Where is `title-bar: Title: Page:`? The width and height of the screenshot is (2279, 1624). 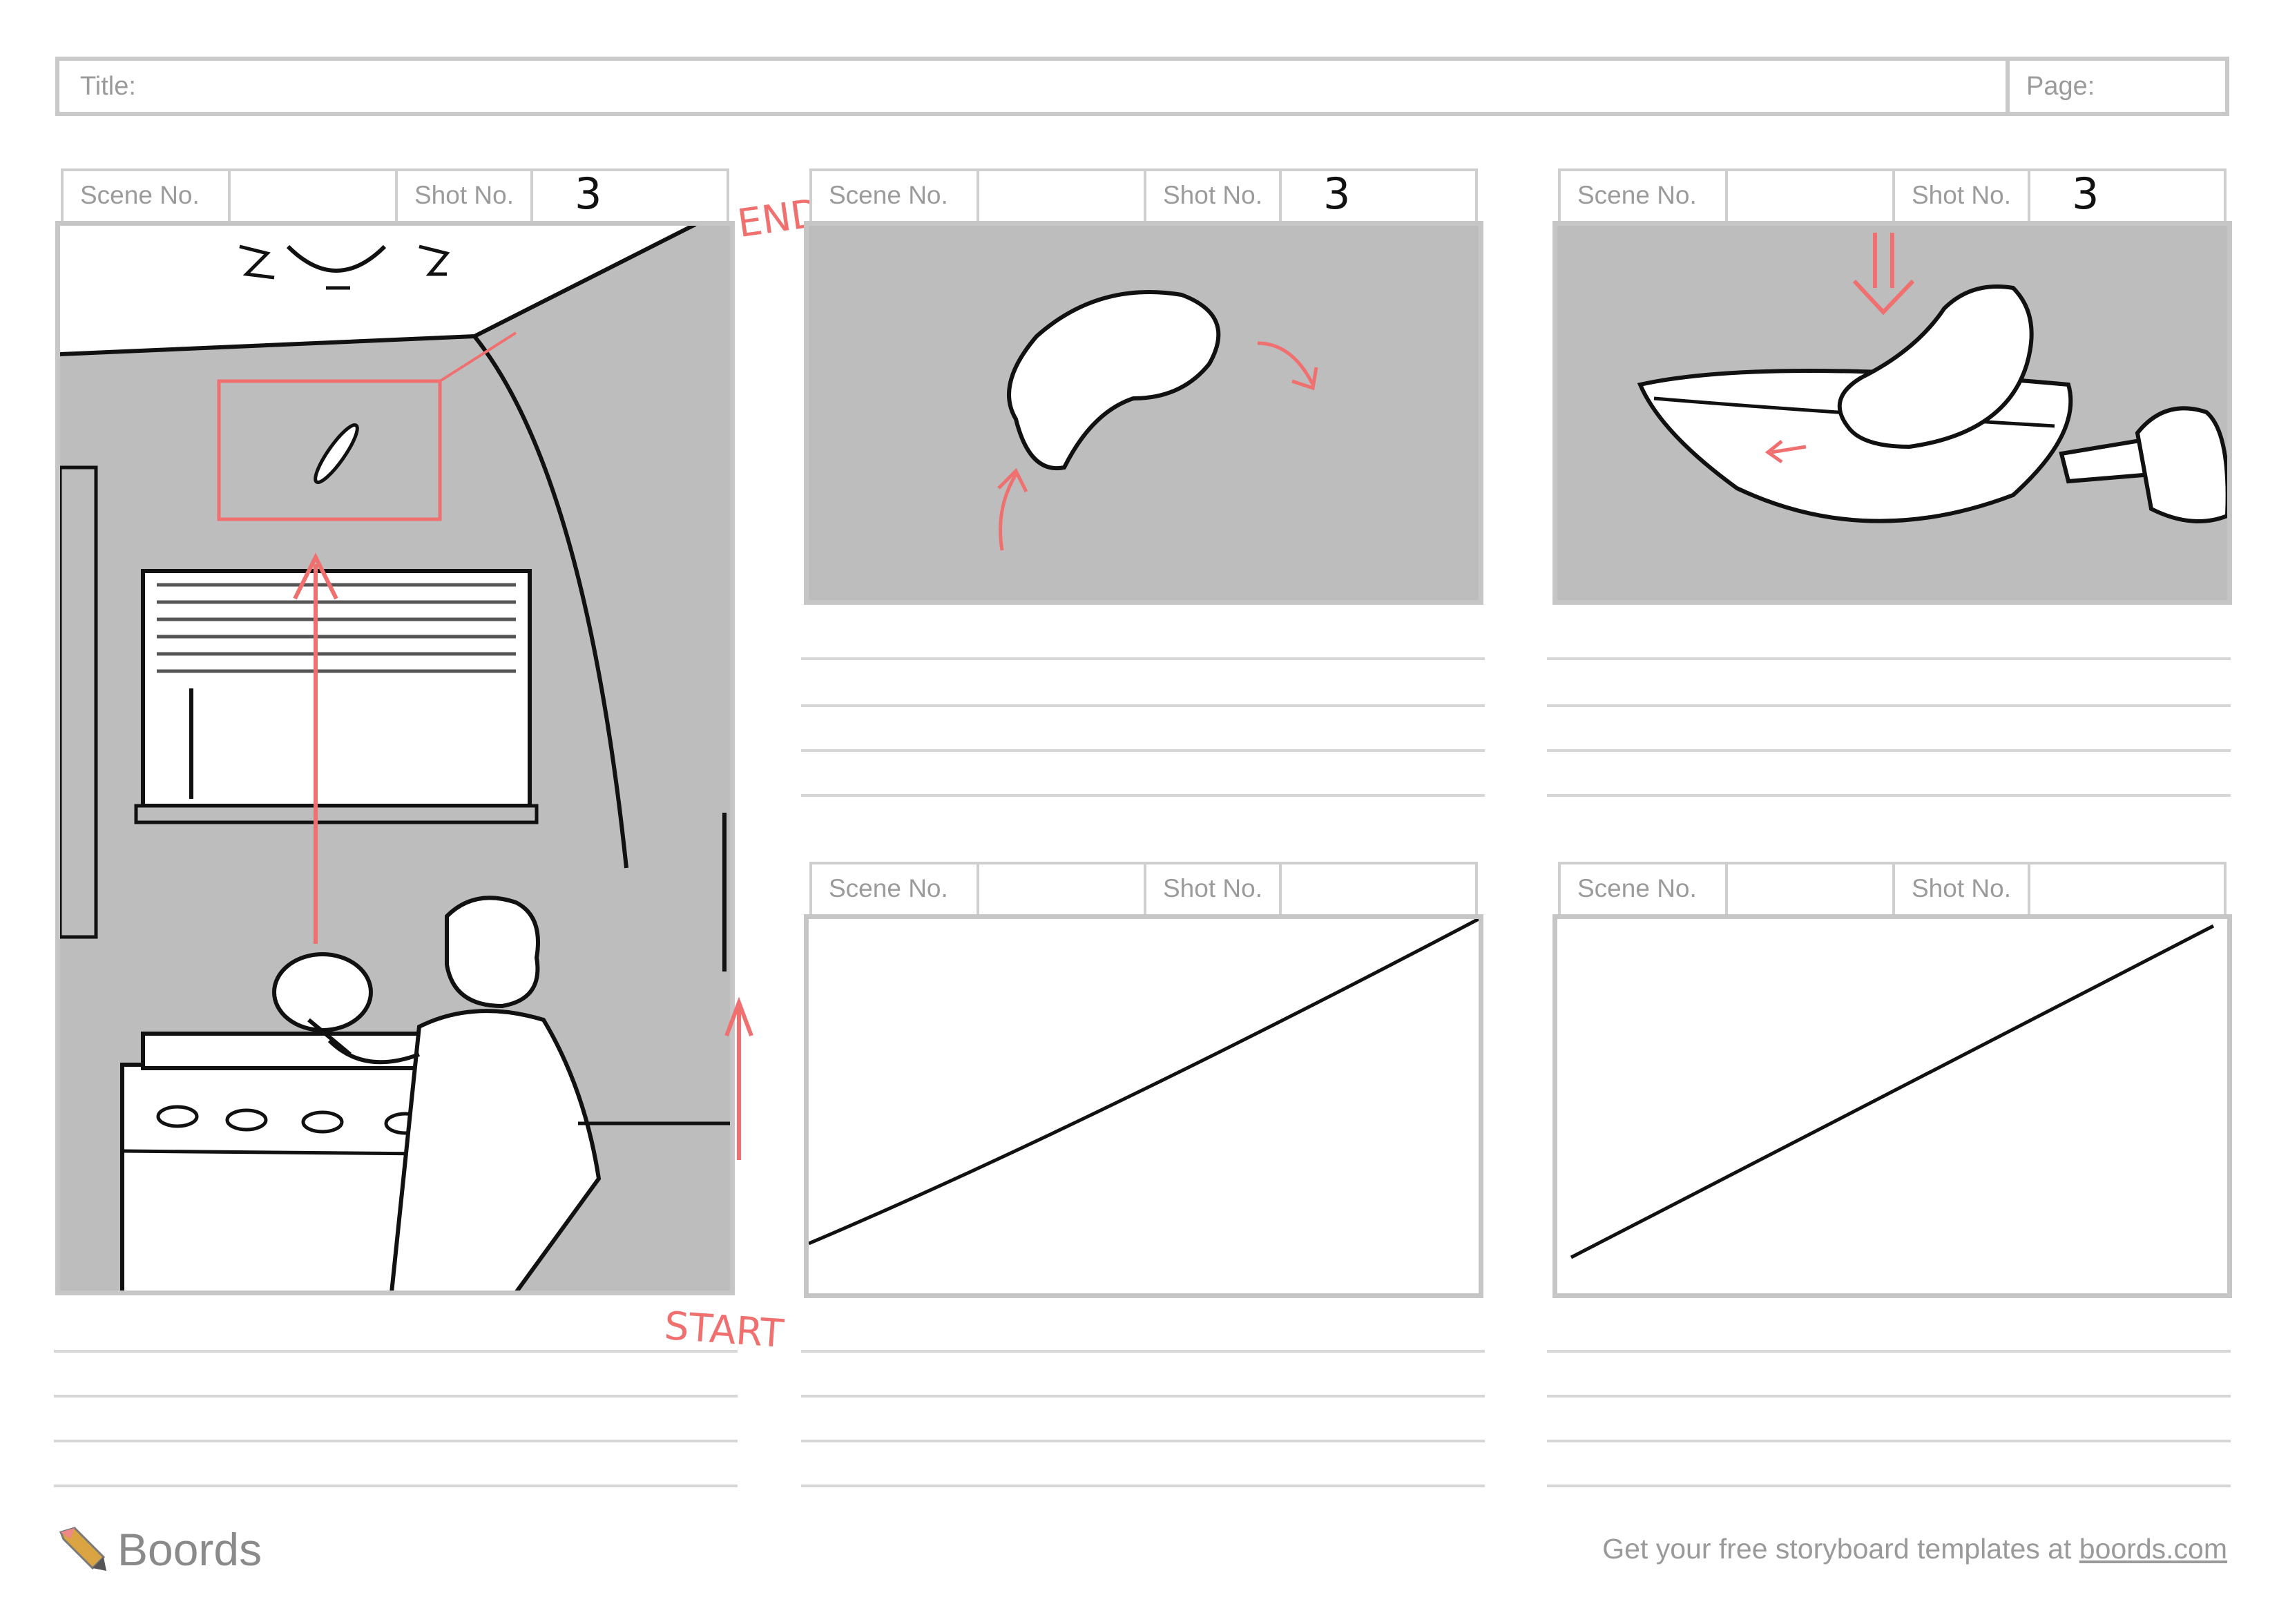
title-bar: Title: Page: is located at coordinates (1142, 86).